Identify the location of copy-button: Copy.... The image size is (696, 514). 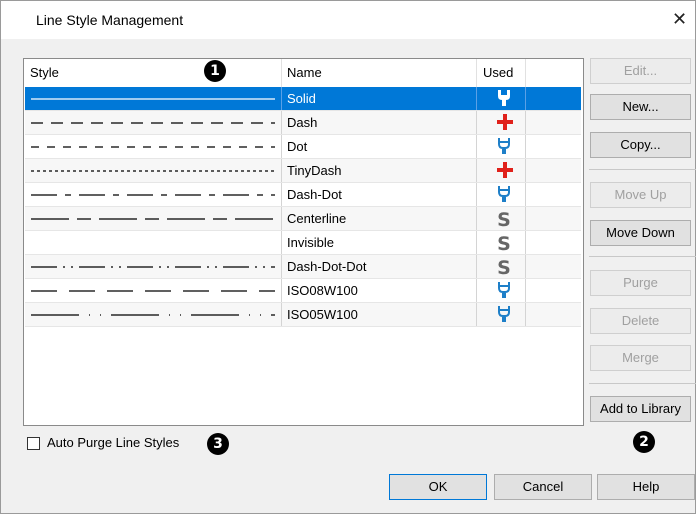
(640, 145).